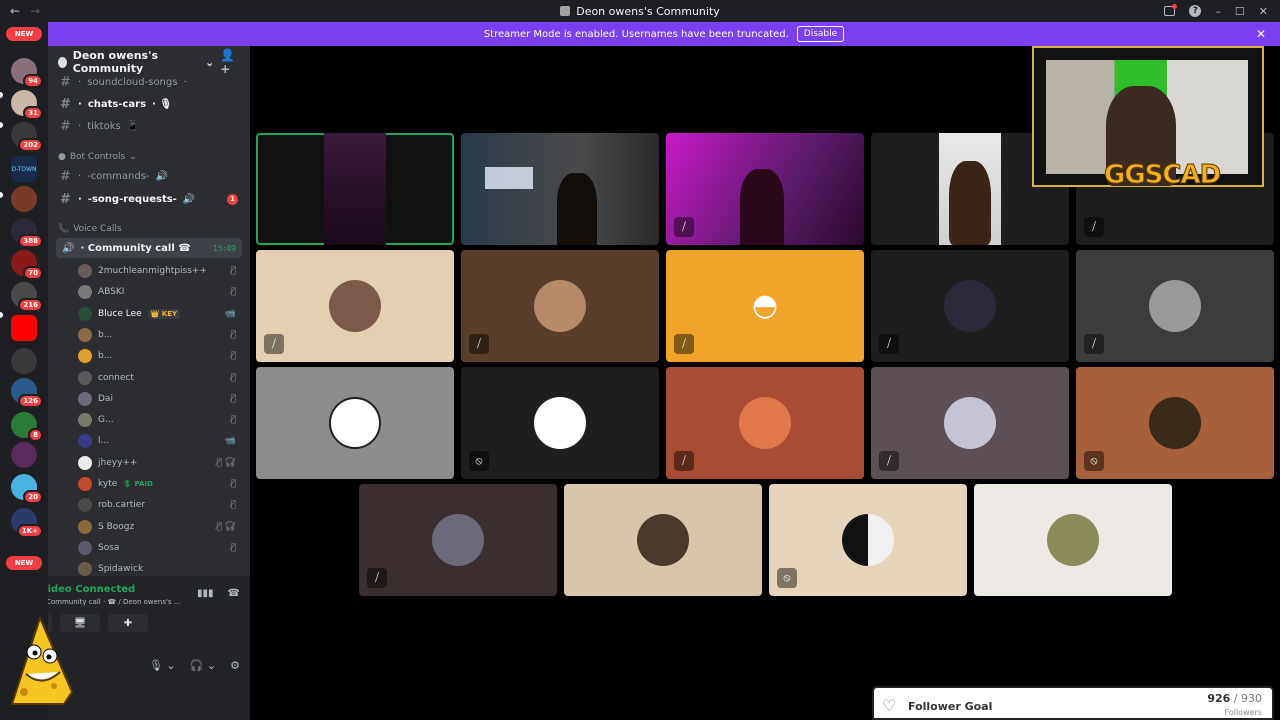 Image resolution: width=1280 pixels, height=720 pixels. Describe the element at coordinates (1251, 698) in the screenshot. I see `goal-target: 930` at that location.